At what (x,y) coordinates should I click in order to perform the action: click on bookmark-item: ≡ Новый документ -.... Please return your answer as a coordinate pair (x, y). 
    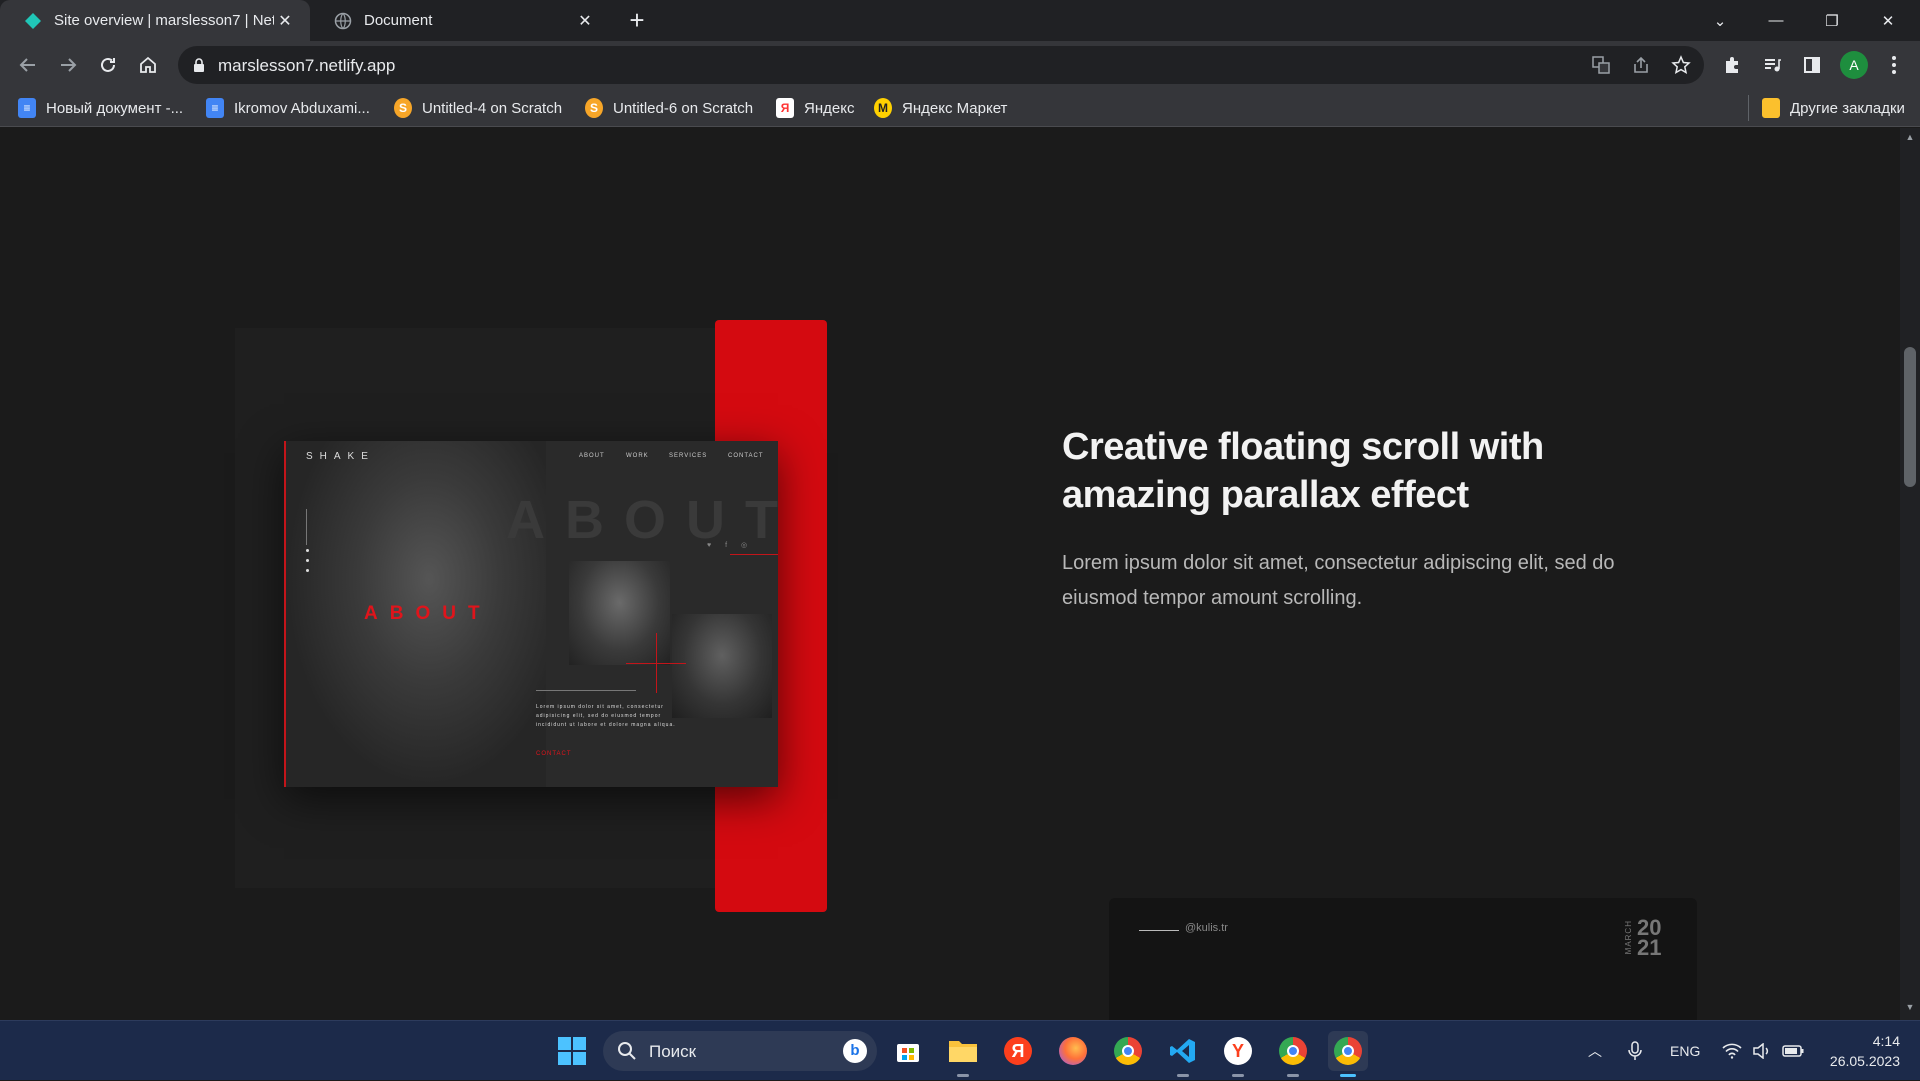
    Looking at the image, I should click on (100, 108).